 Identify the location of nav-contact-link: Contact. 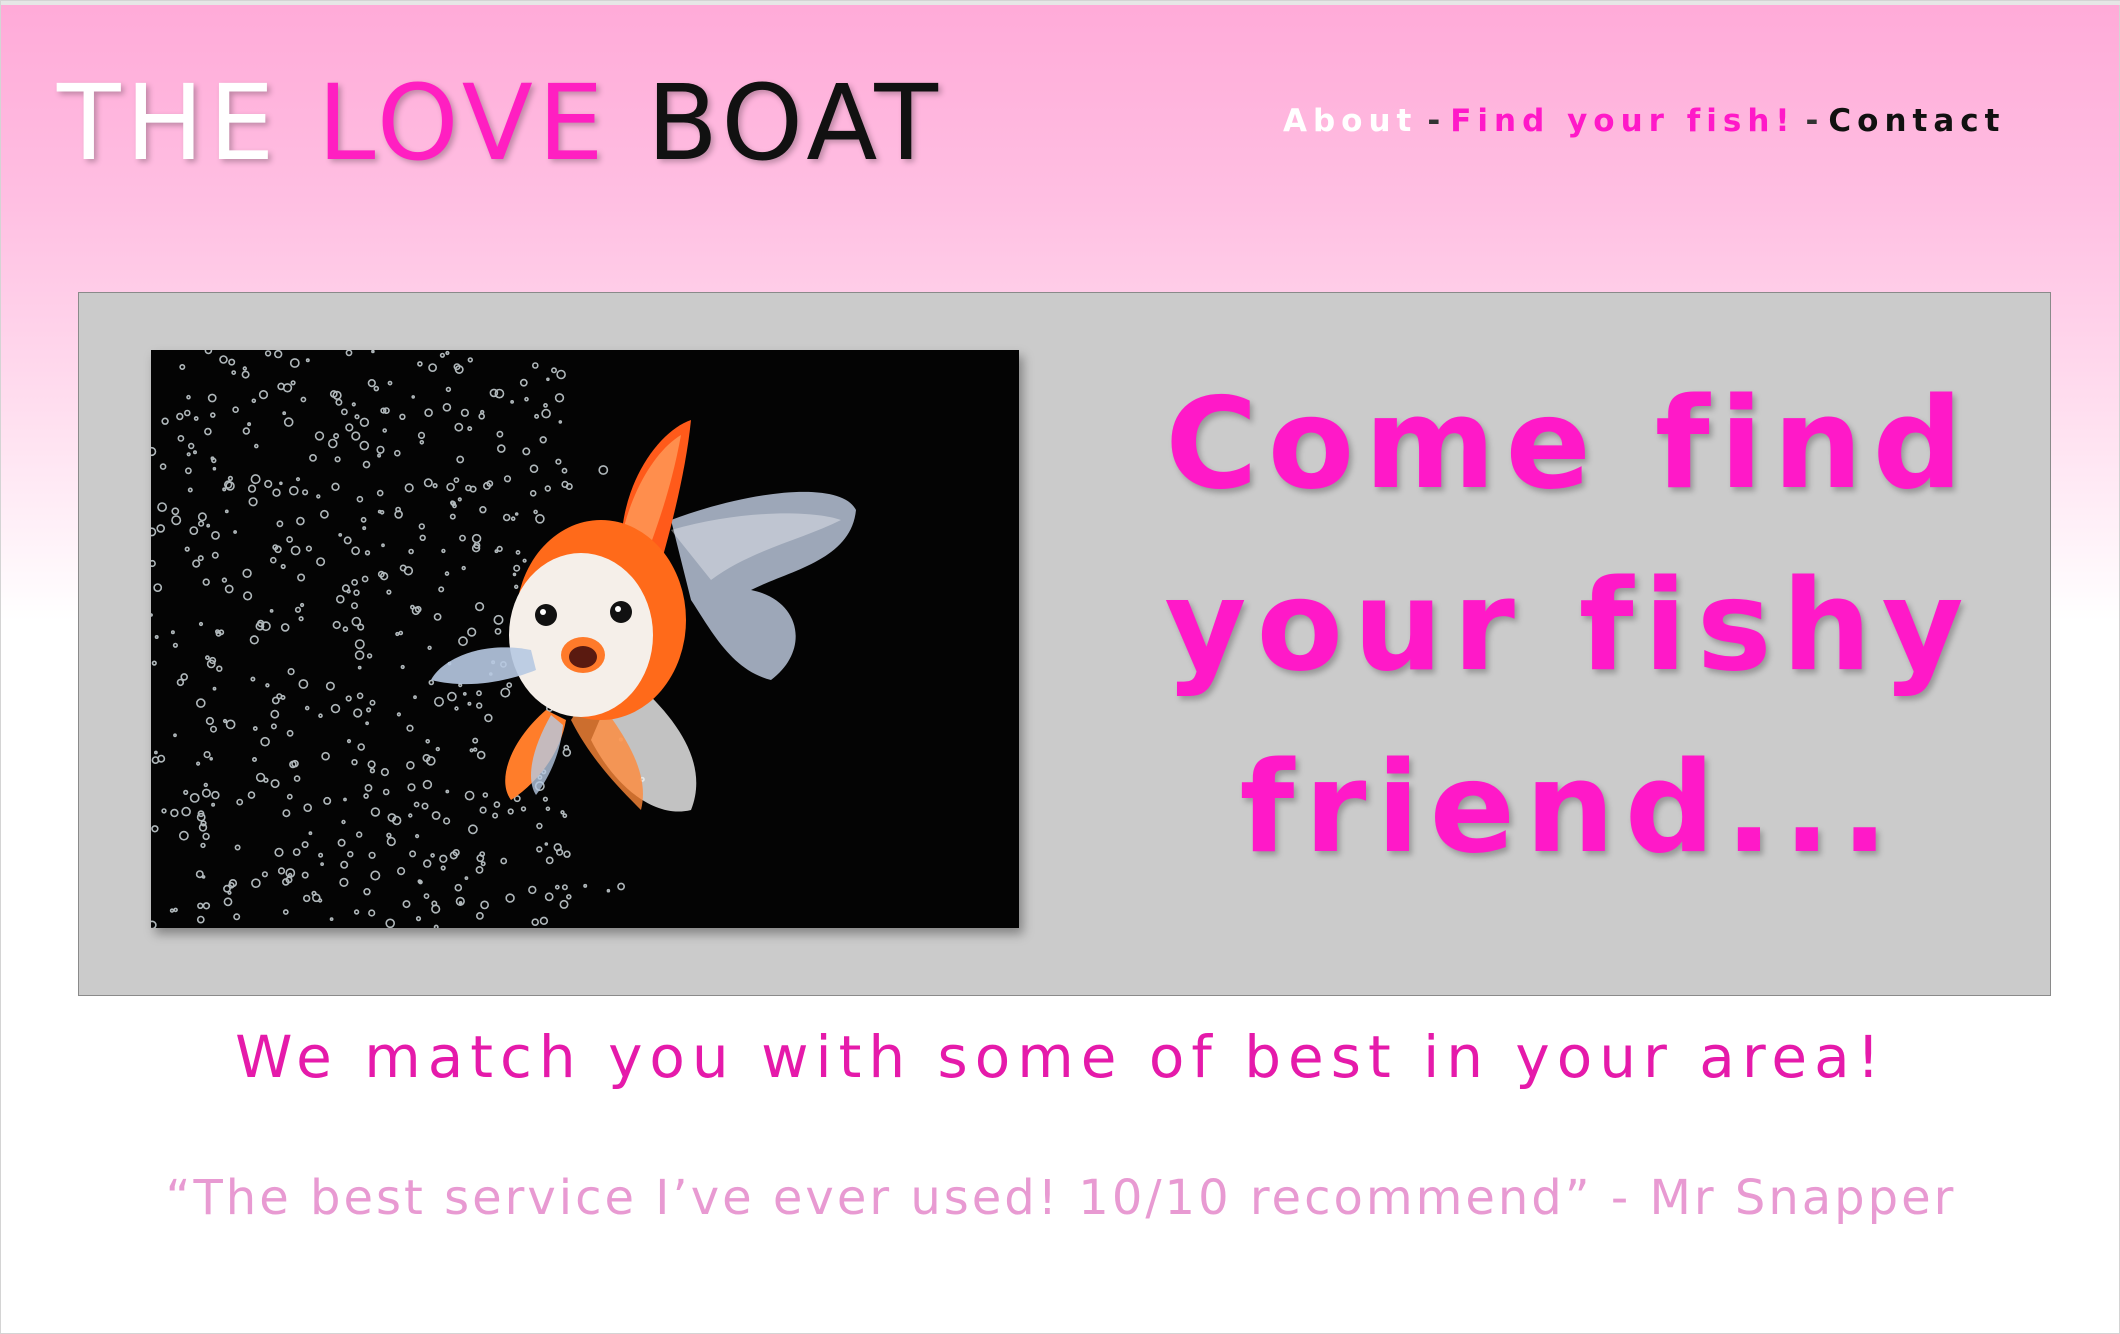
(1916, 121).